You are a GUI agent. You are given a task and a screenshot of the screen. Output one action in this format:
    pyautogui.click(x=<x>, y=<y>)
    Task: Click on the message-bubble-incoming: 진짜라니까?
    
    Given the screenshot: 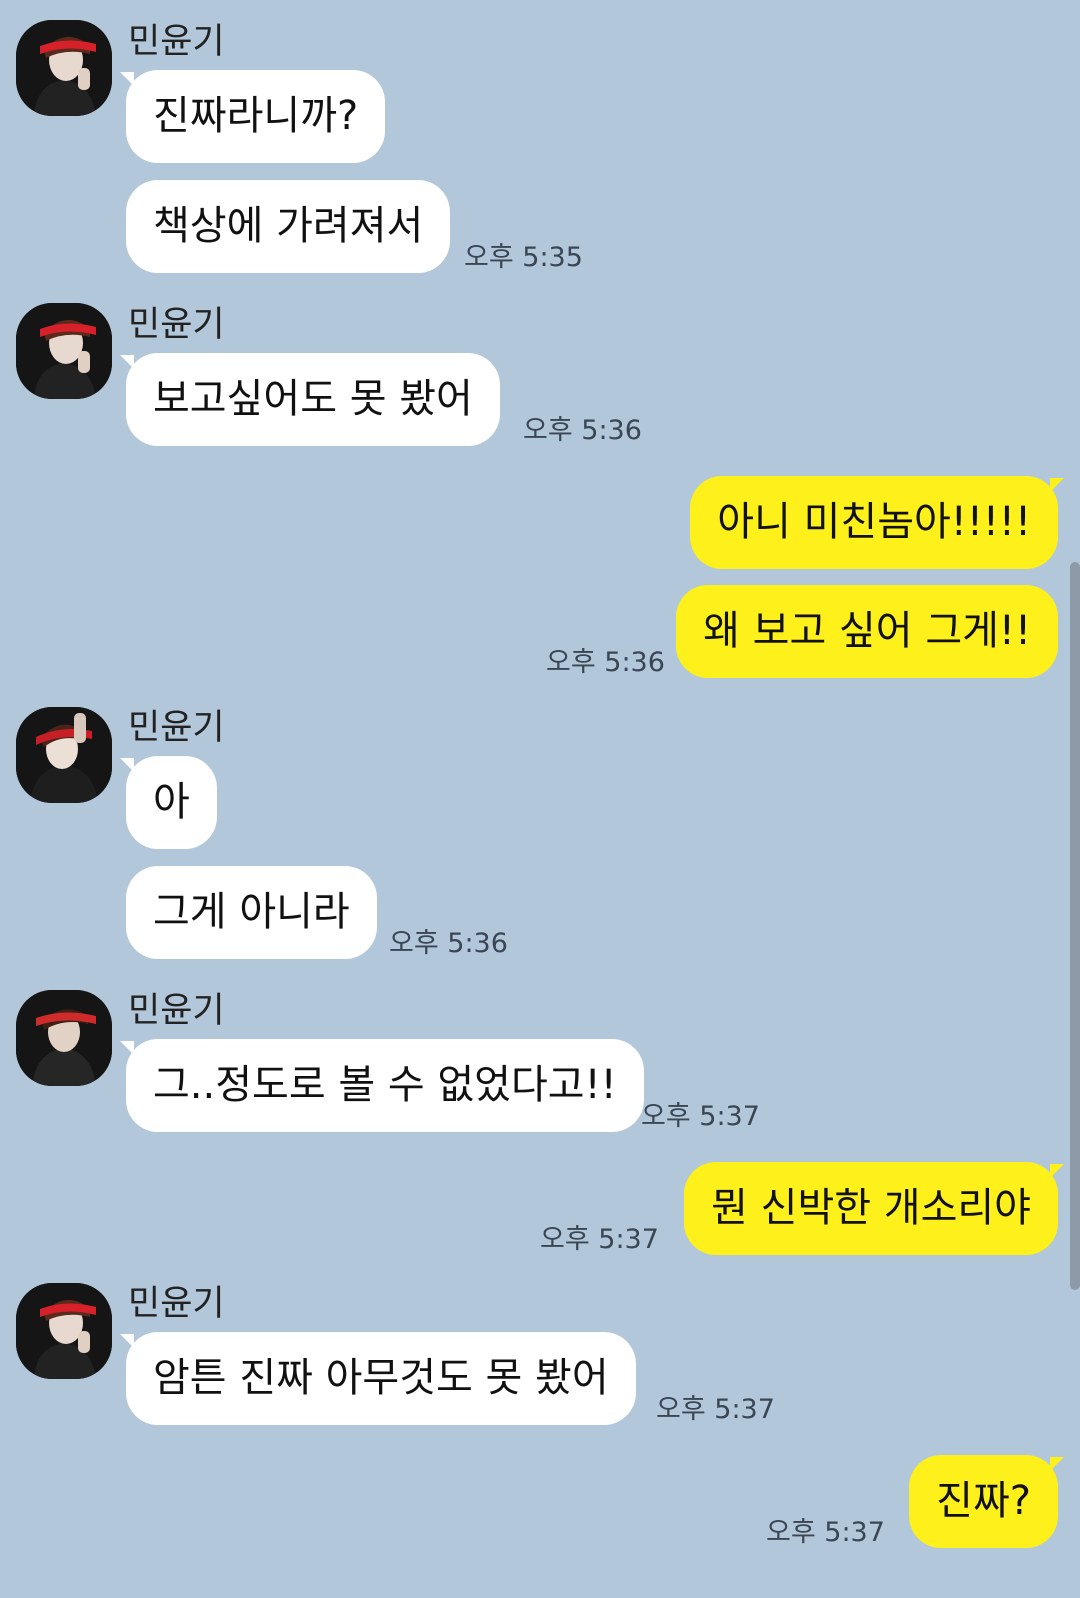 What is the action you would take?
    pyautogui.click(x=256, y=116)
    